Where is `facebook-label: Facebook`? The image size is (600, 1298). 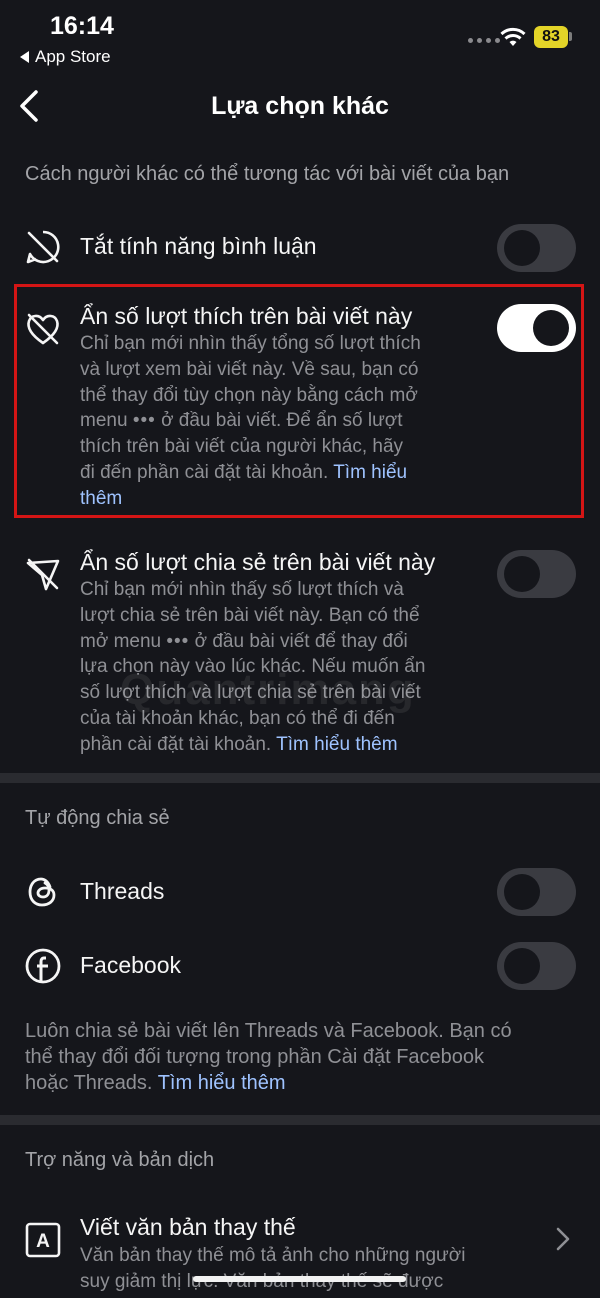
facebook-label: Facebook is located at coordinates (131, 965).